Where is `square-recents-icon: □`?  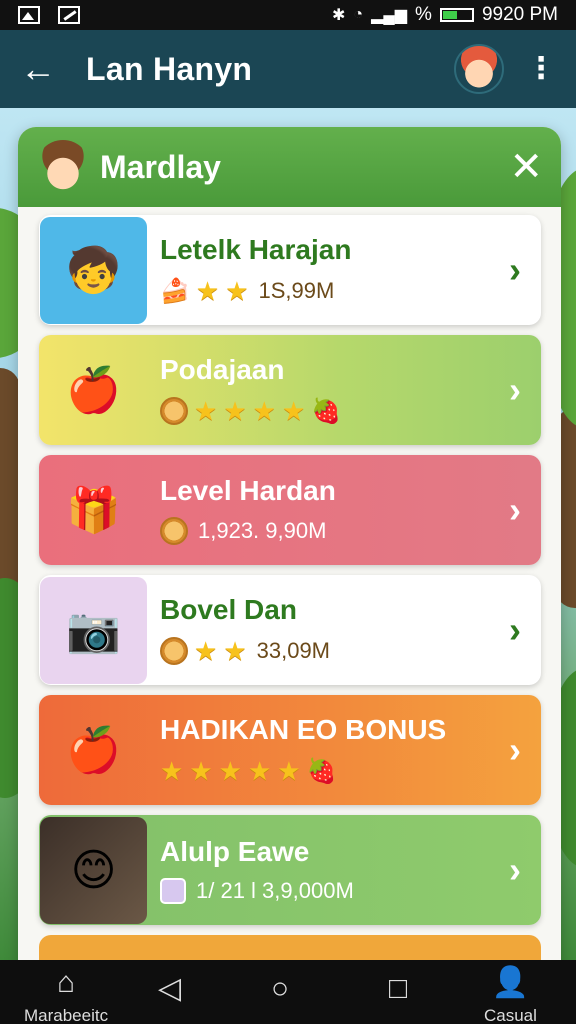
square-recents-icon: □ is located at coordinates (398, 988).